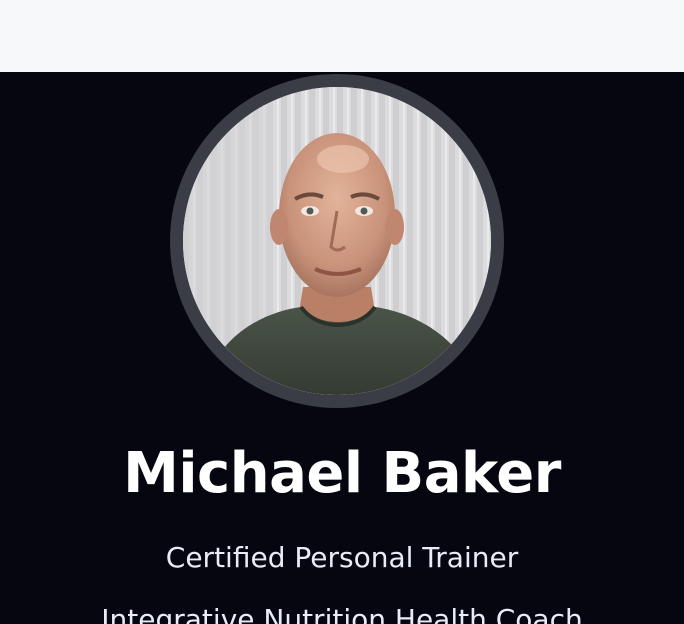 The image size is (684, 624). I want to click on top-bar, so click(342, 36).